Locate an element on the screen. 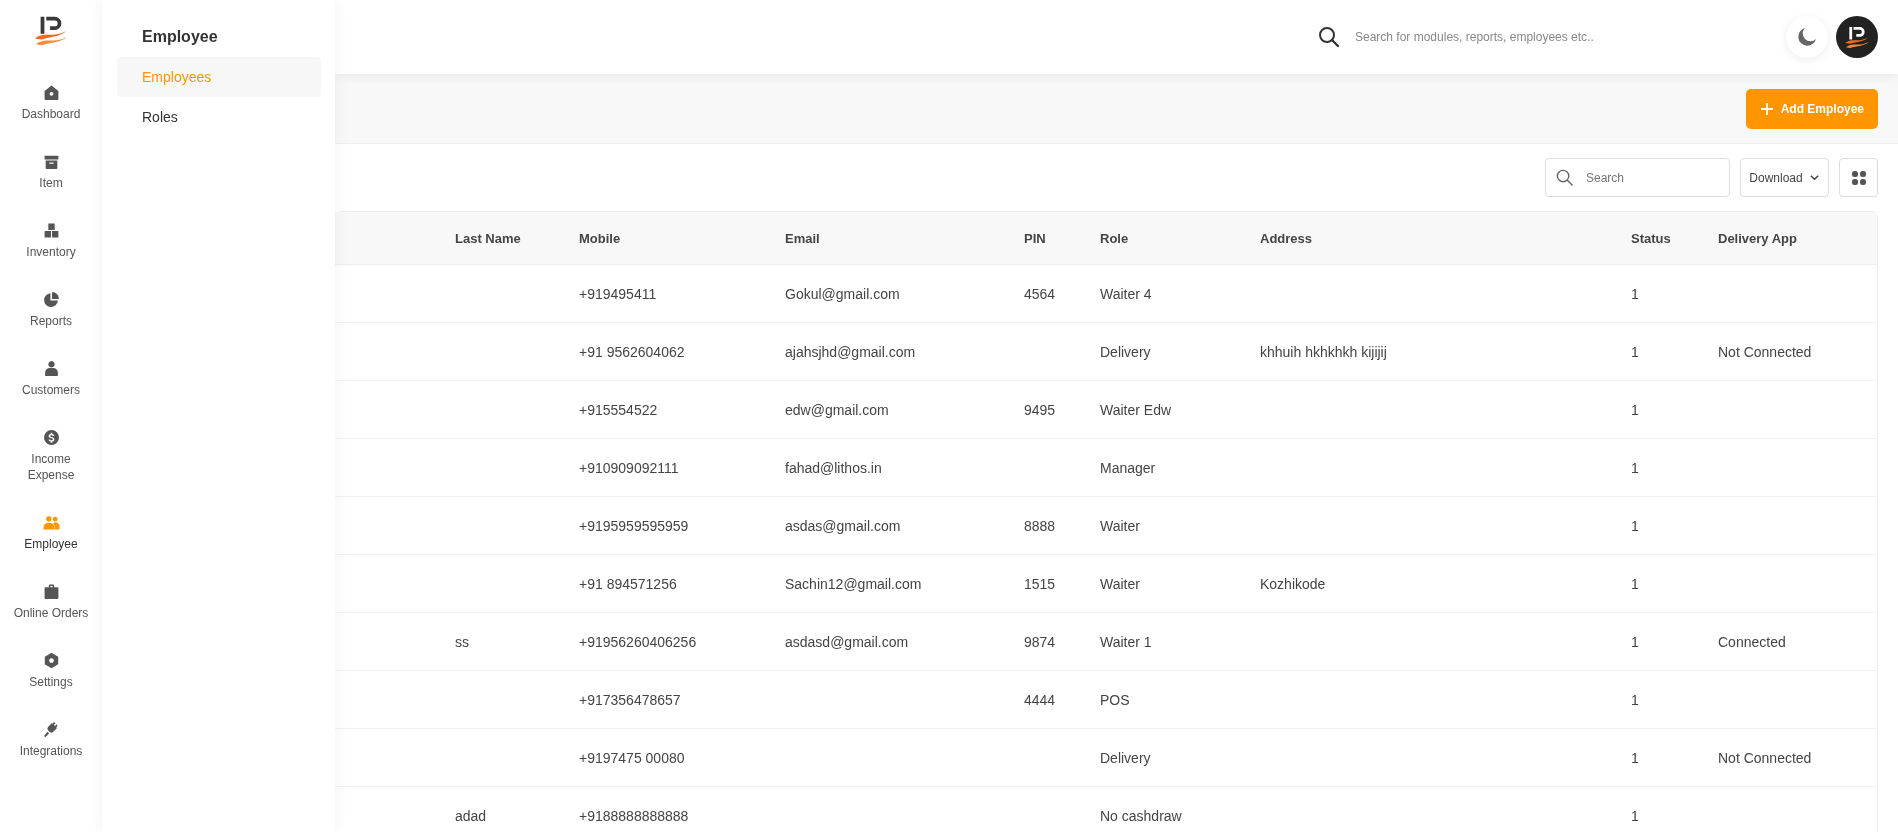  column-header: Status is located at coordinates (1651, 238).